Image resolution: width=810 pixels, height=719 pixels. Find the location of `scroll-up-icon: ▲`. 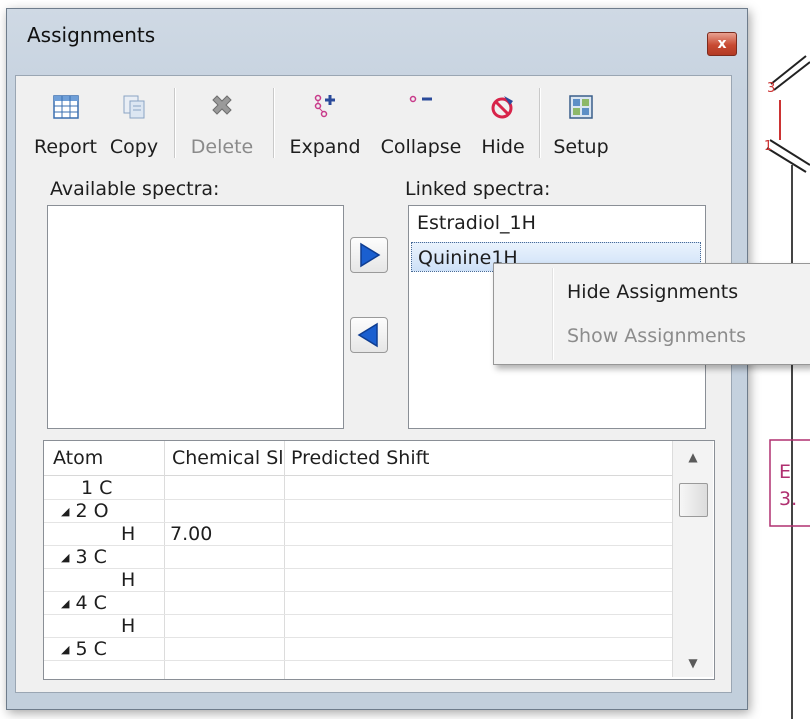

scroll-up-icon: ▲ is located at coordinates (693, 457).